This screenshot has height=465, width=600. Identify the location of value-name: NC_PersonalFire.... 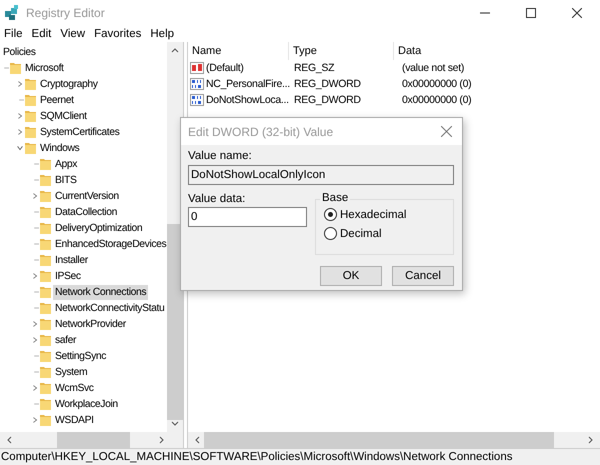
(247, 84).